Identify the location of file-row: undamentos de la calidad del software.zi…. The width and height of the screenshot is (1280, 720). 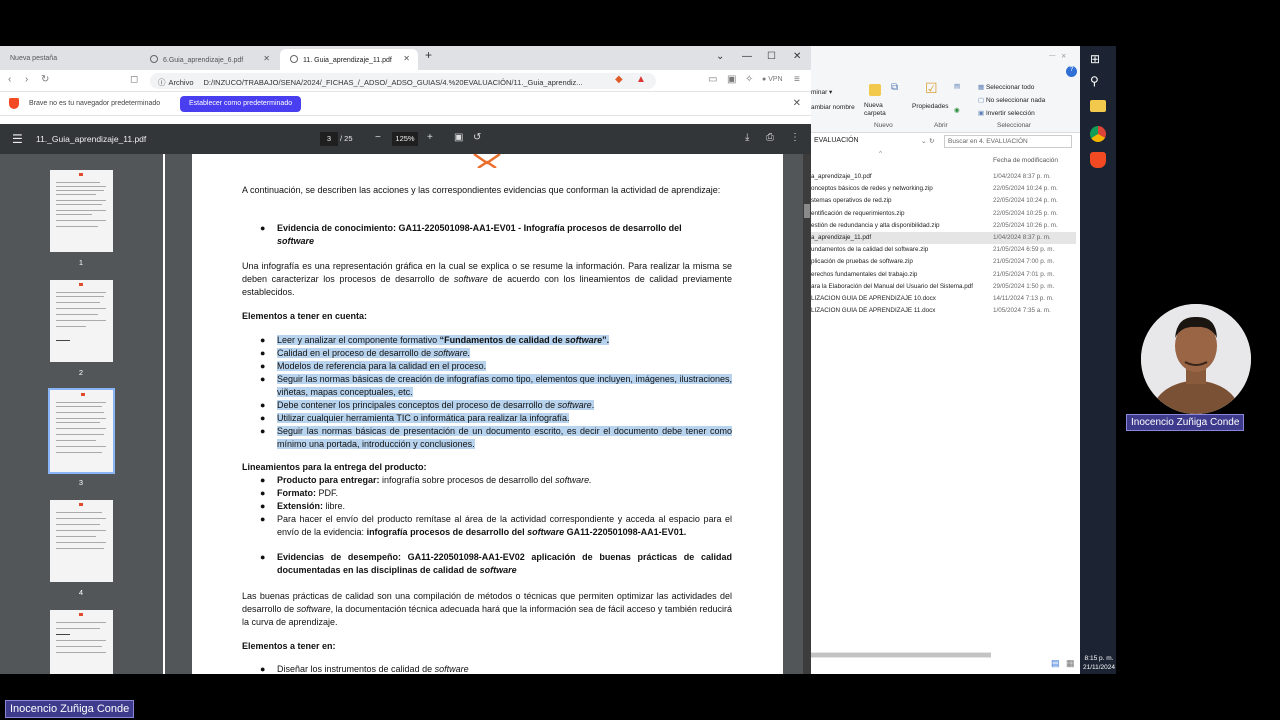
(943, 250).